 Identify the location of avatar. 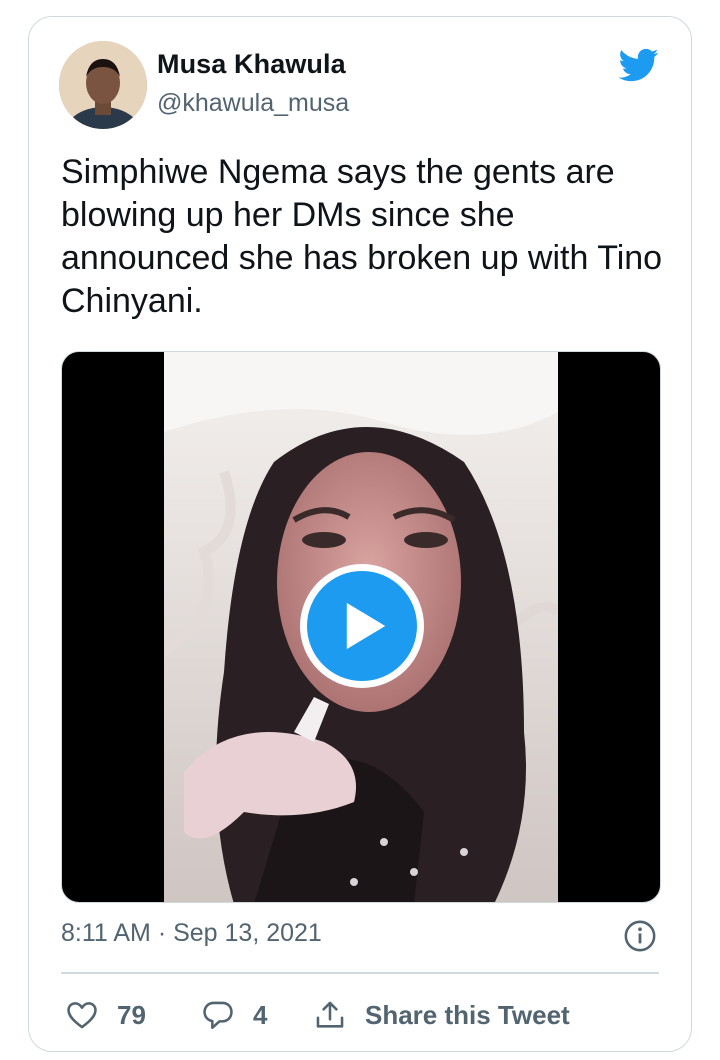
(103, 85).